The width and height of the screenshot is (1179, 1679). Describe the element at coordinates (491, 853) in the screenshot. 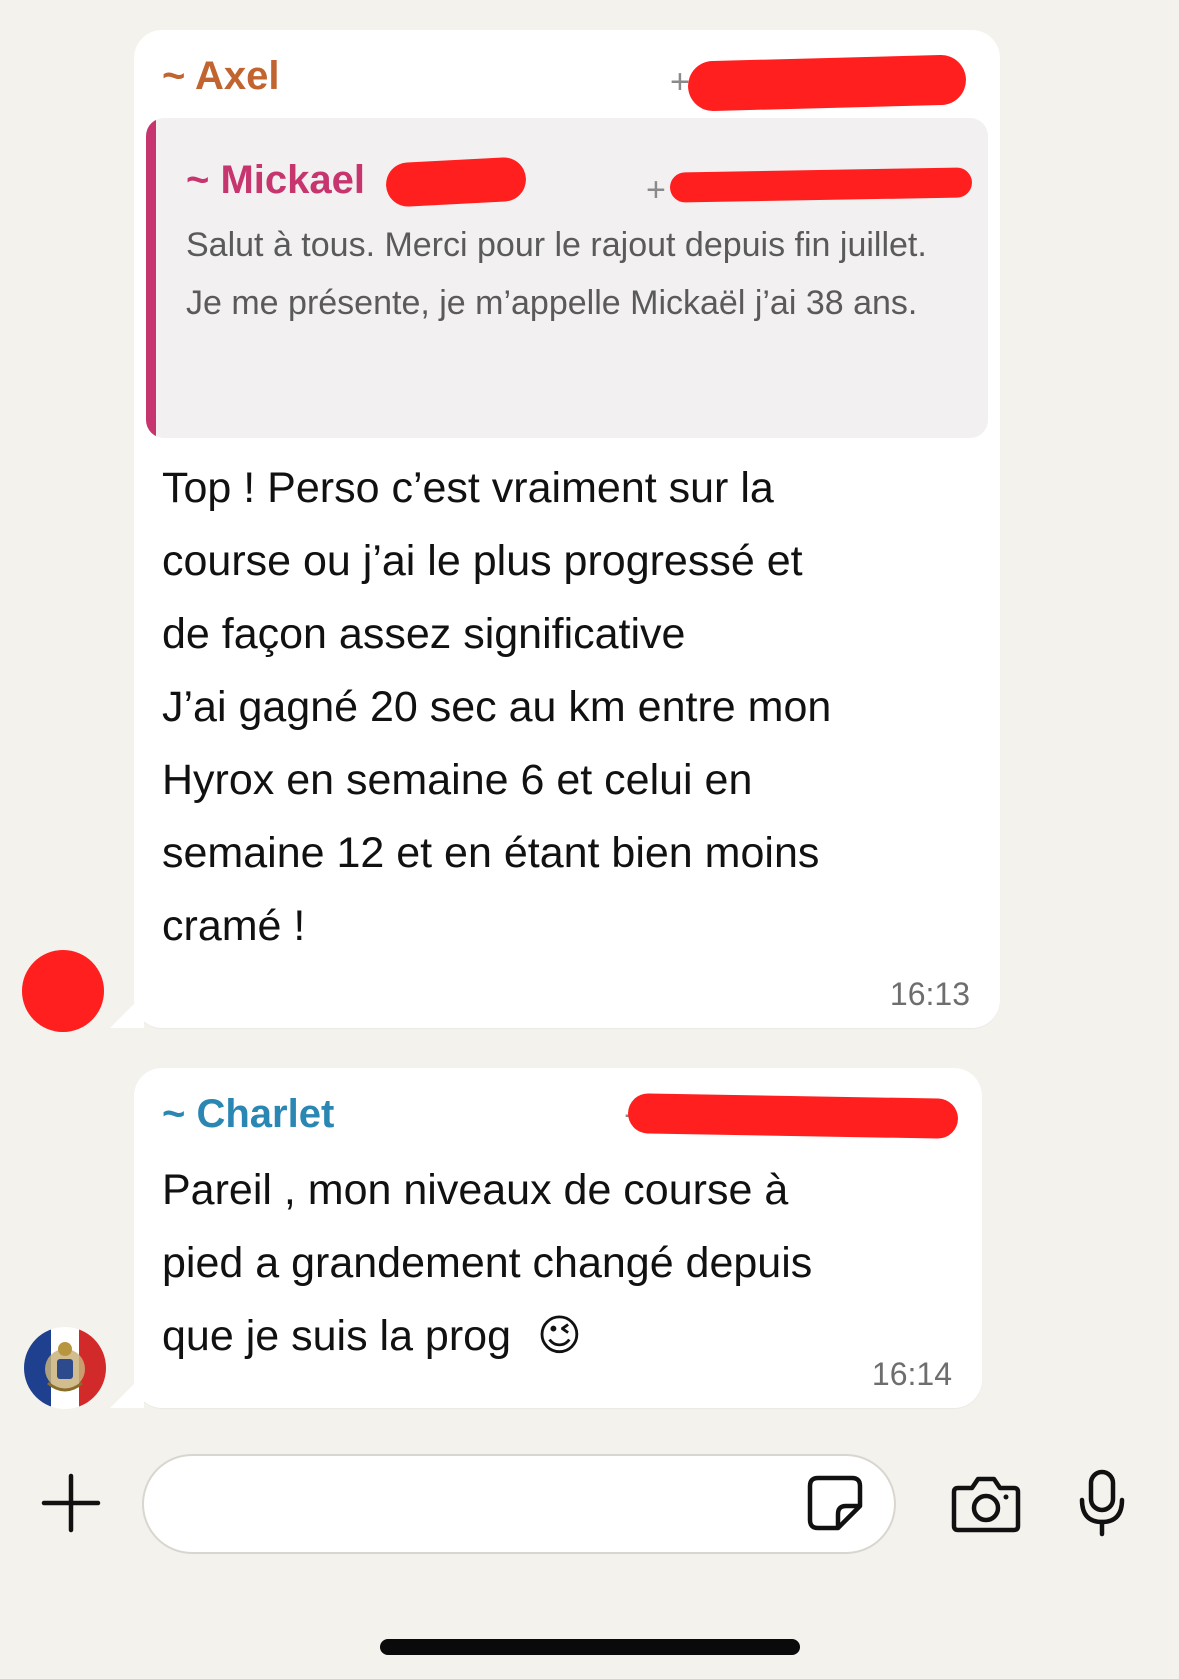

I see `message-line: semaine 12 et en étant bien moins` at that location.